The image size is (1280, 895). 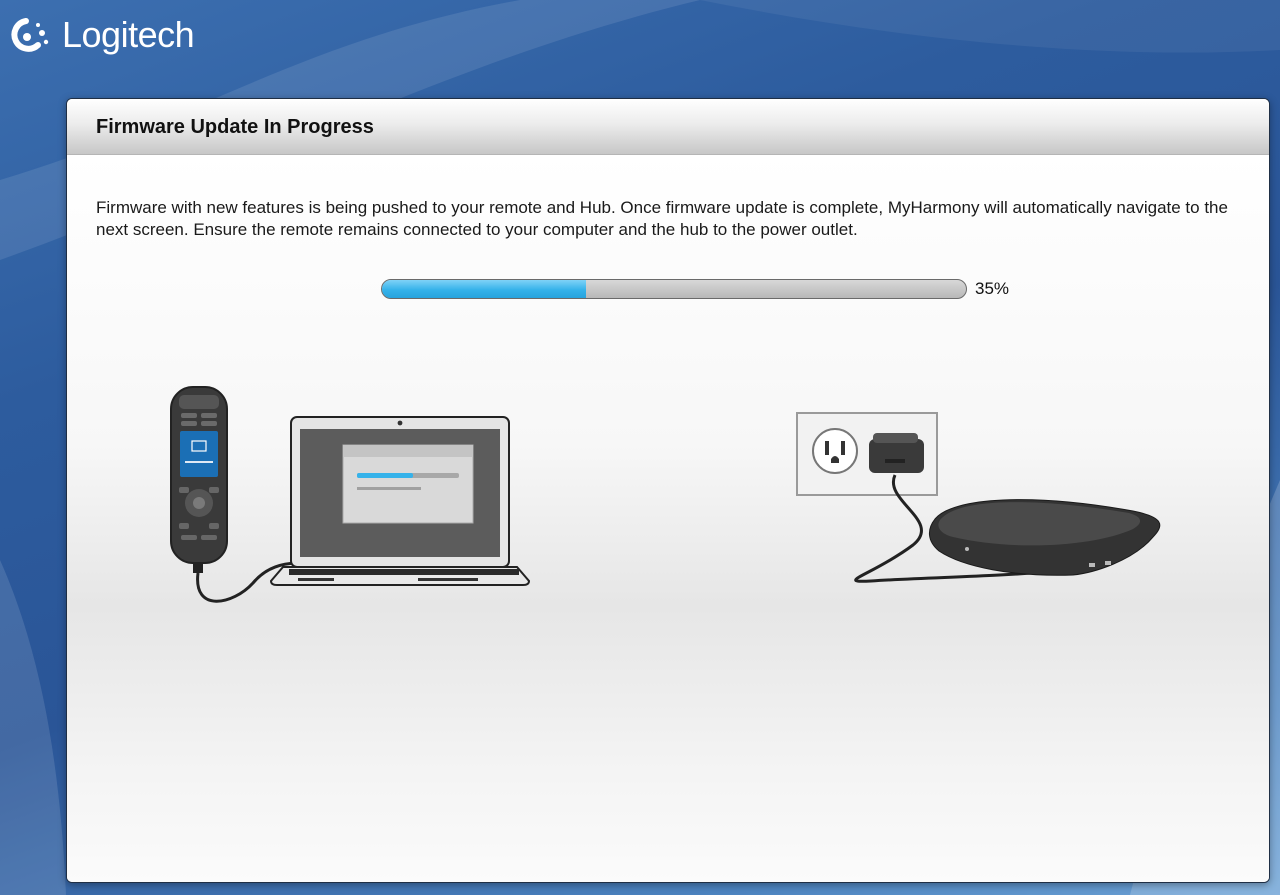 I want to click on dialog-header: Firmware Update In Progress, so click(x=668, y=127).